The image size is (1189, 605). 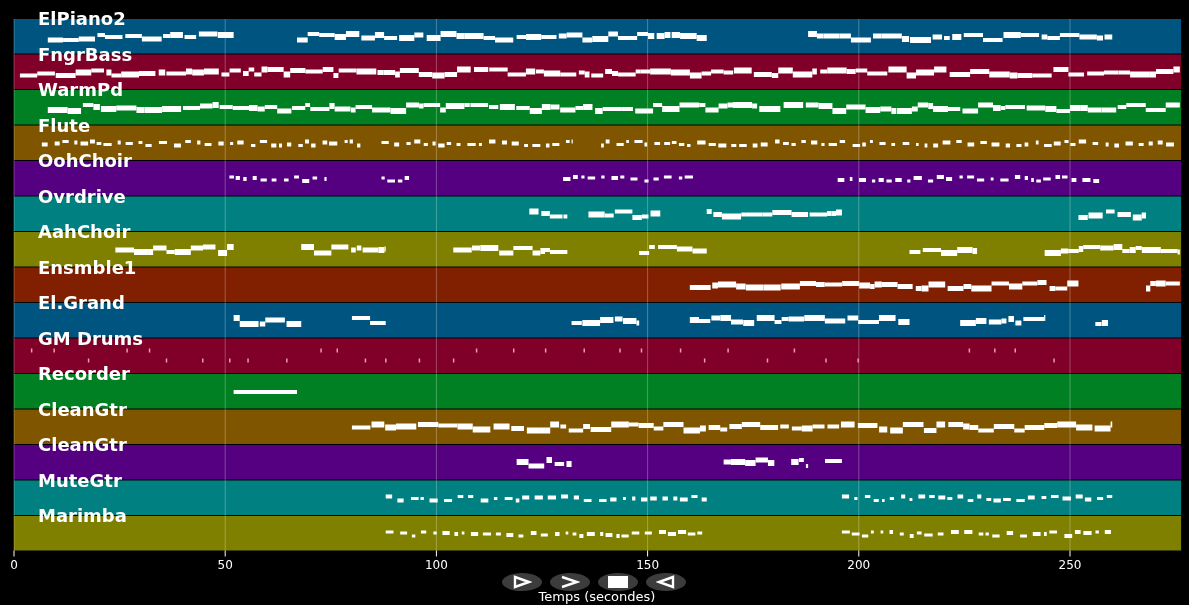 I want to click on track-name: Ovrdrive, so click(x=82, y=196).